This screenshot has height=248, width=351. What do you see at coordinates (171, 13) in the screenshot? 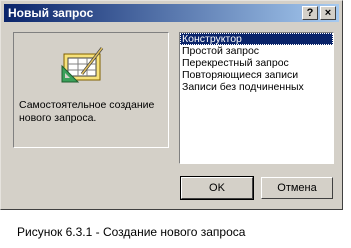
I see `title-bar: Новый запрос ? ×` at bounding box center [171, 13].